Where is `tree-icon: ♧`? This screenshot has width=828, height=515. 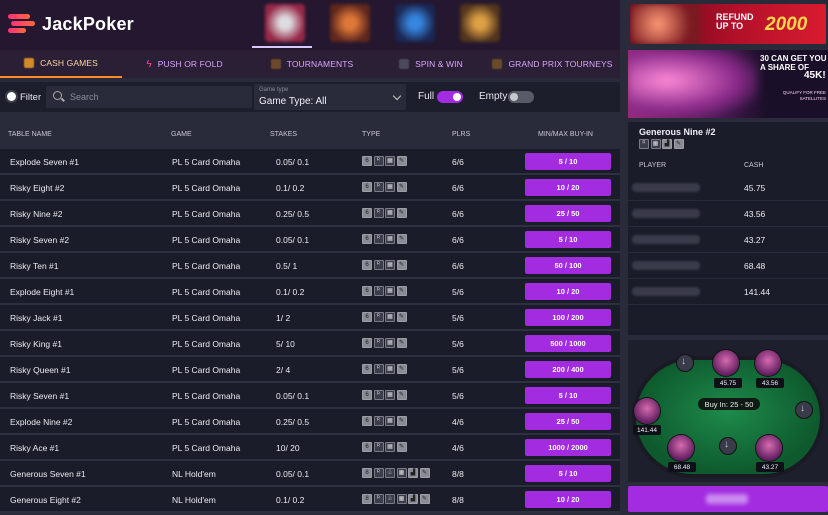
tree-icon: ♧ is located at coordinates (390, 473).